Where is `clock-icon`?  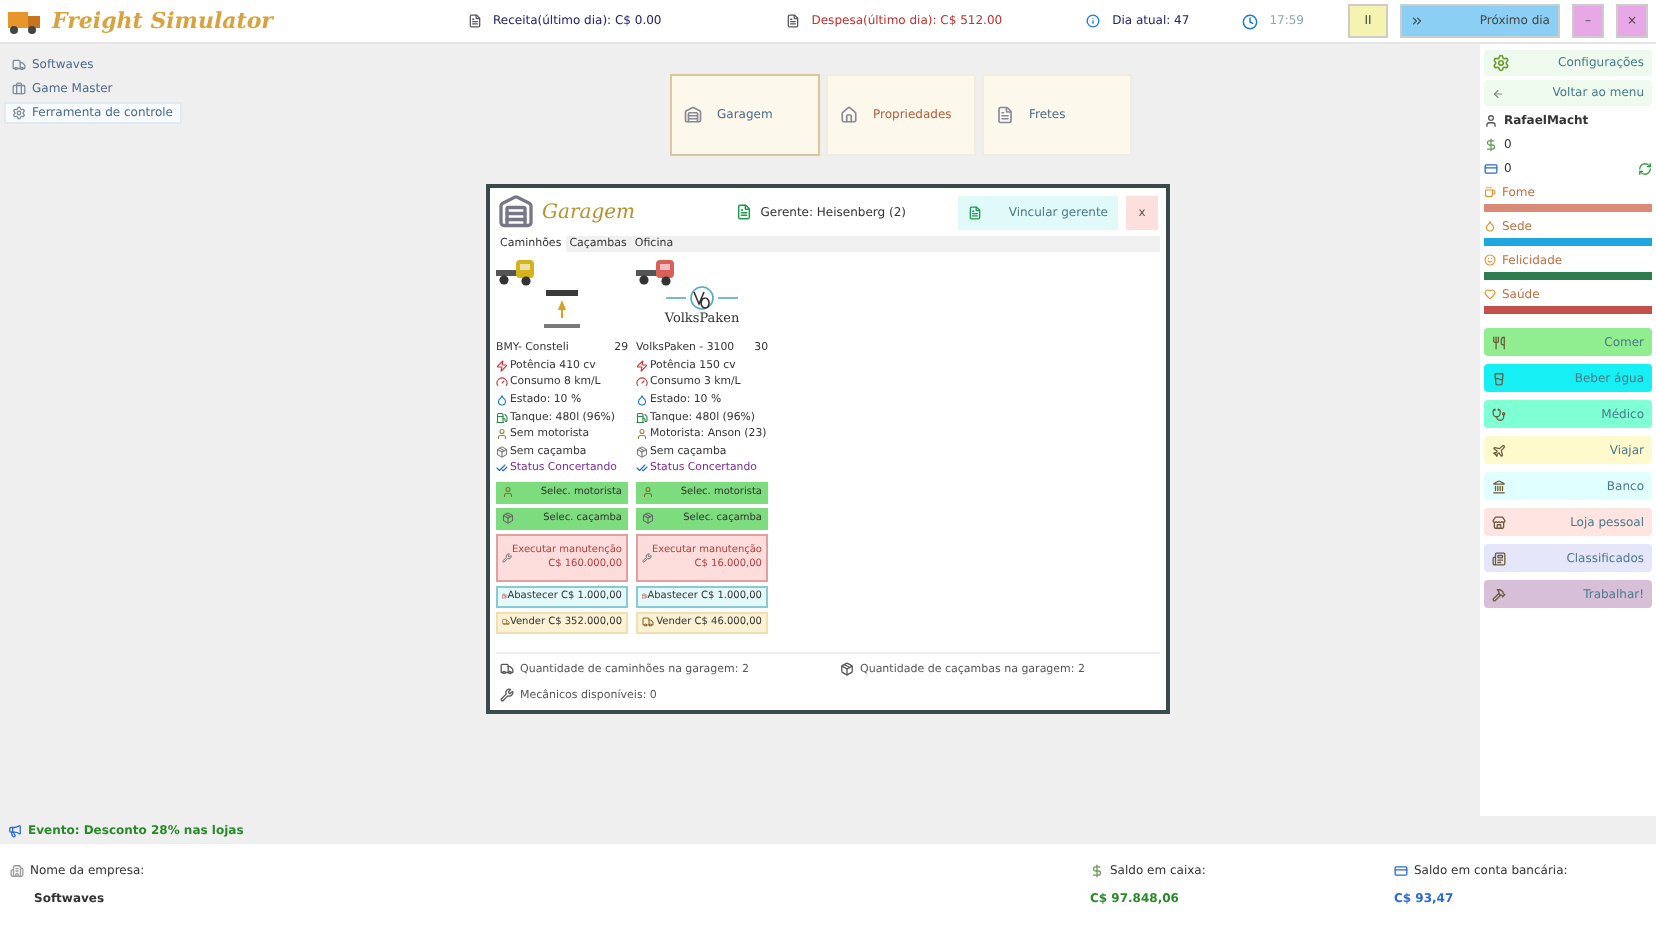
clock-icon is located at coordinates (1249, 21).